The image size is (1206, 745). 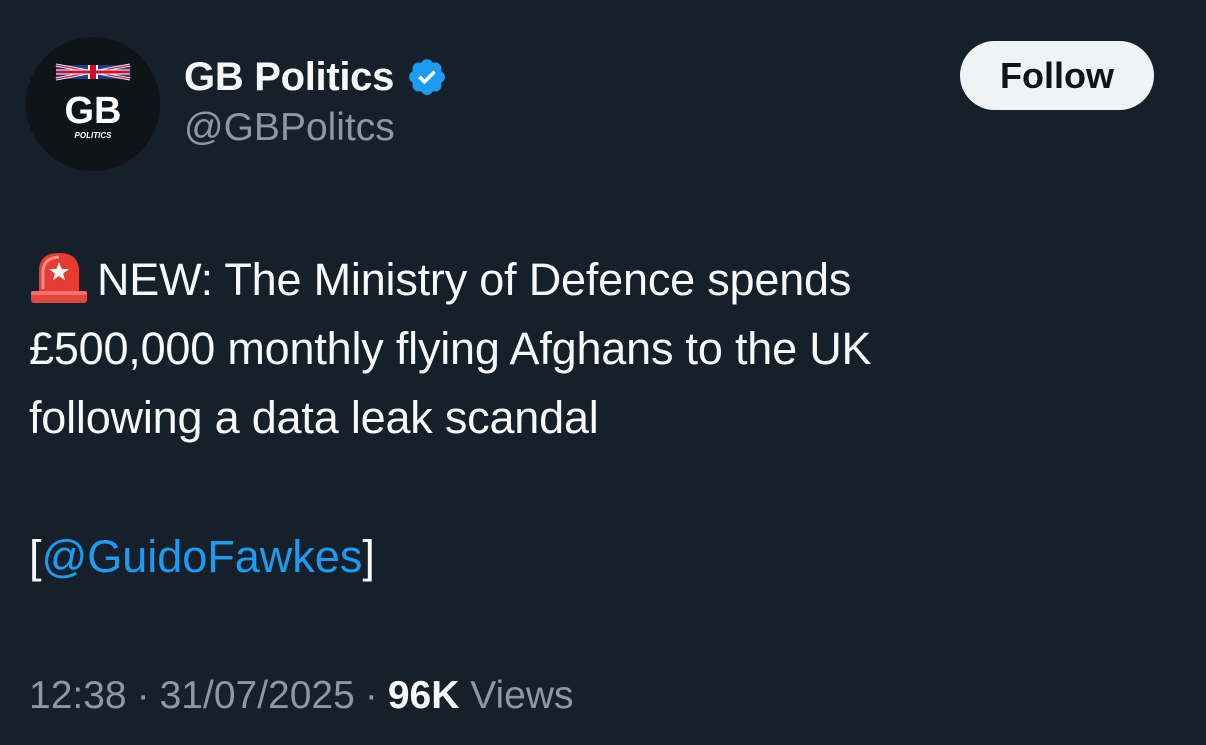 What do you see at coordinates (316, 128) in the screenshot?
I see `handle: @GBPolitcs` at bounding box center [316, 128].